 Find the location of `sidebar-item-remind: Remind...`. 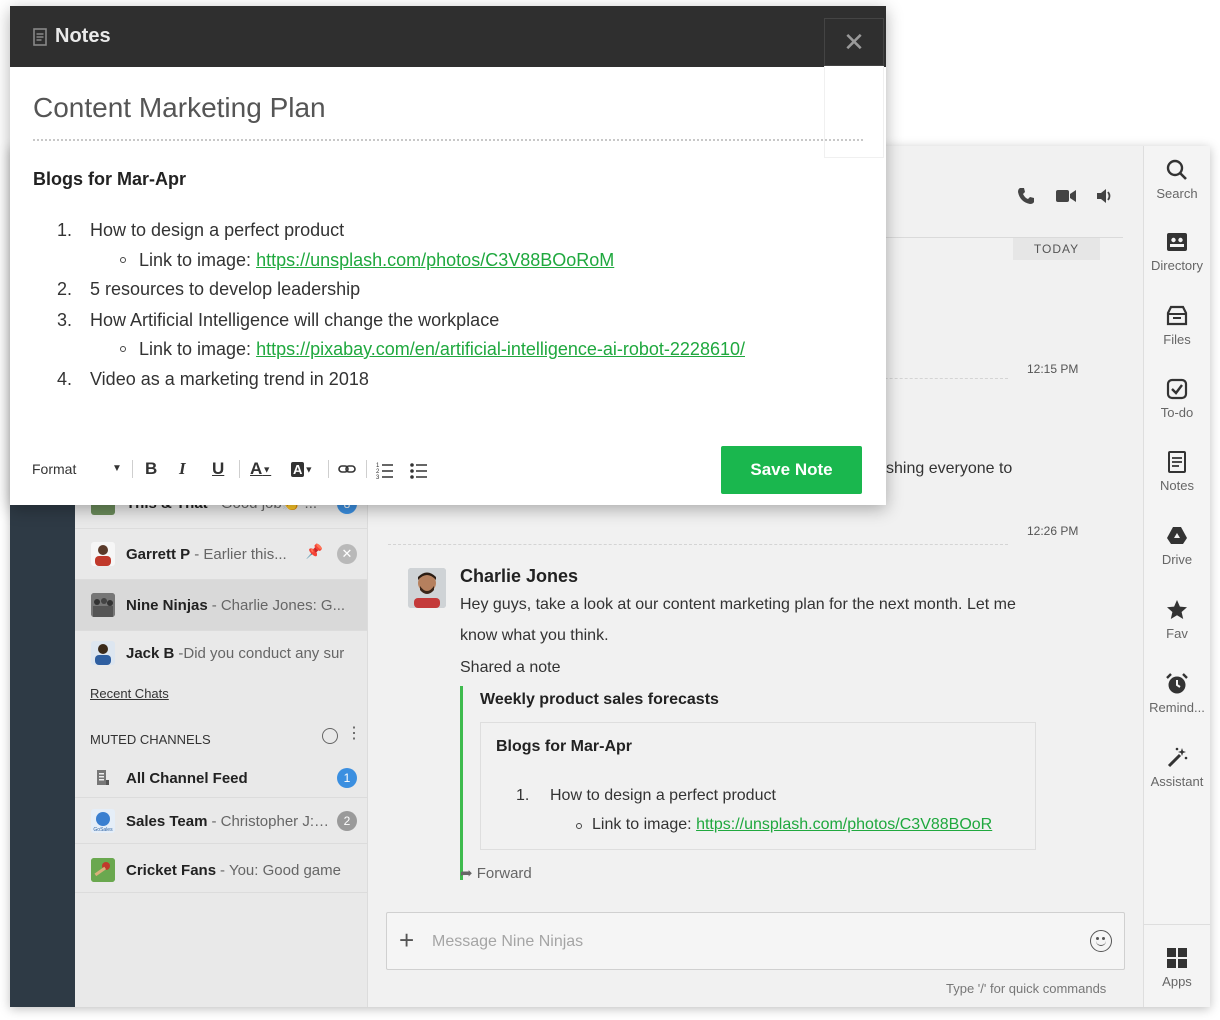

sidebar-item-remind: Remind... is located at coordinates (1177, 693).